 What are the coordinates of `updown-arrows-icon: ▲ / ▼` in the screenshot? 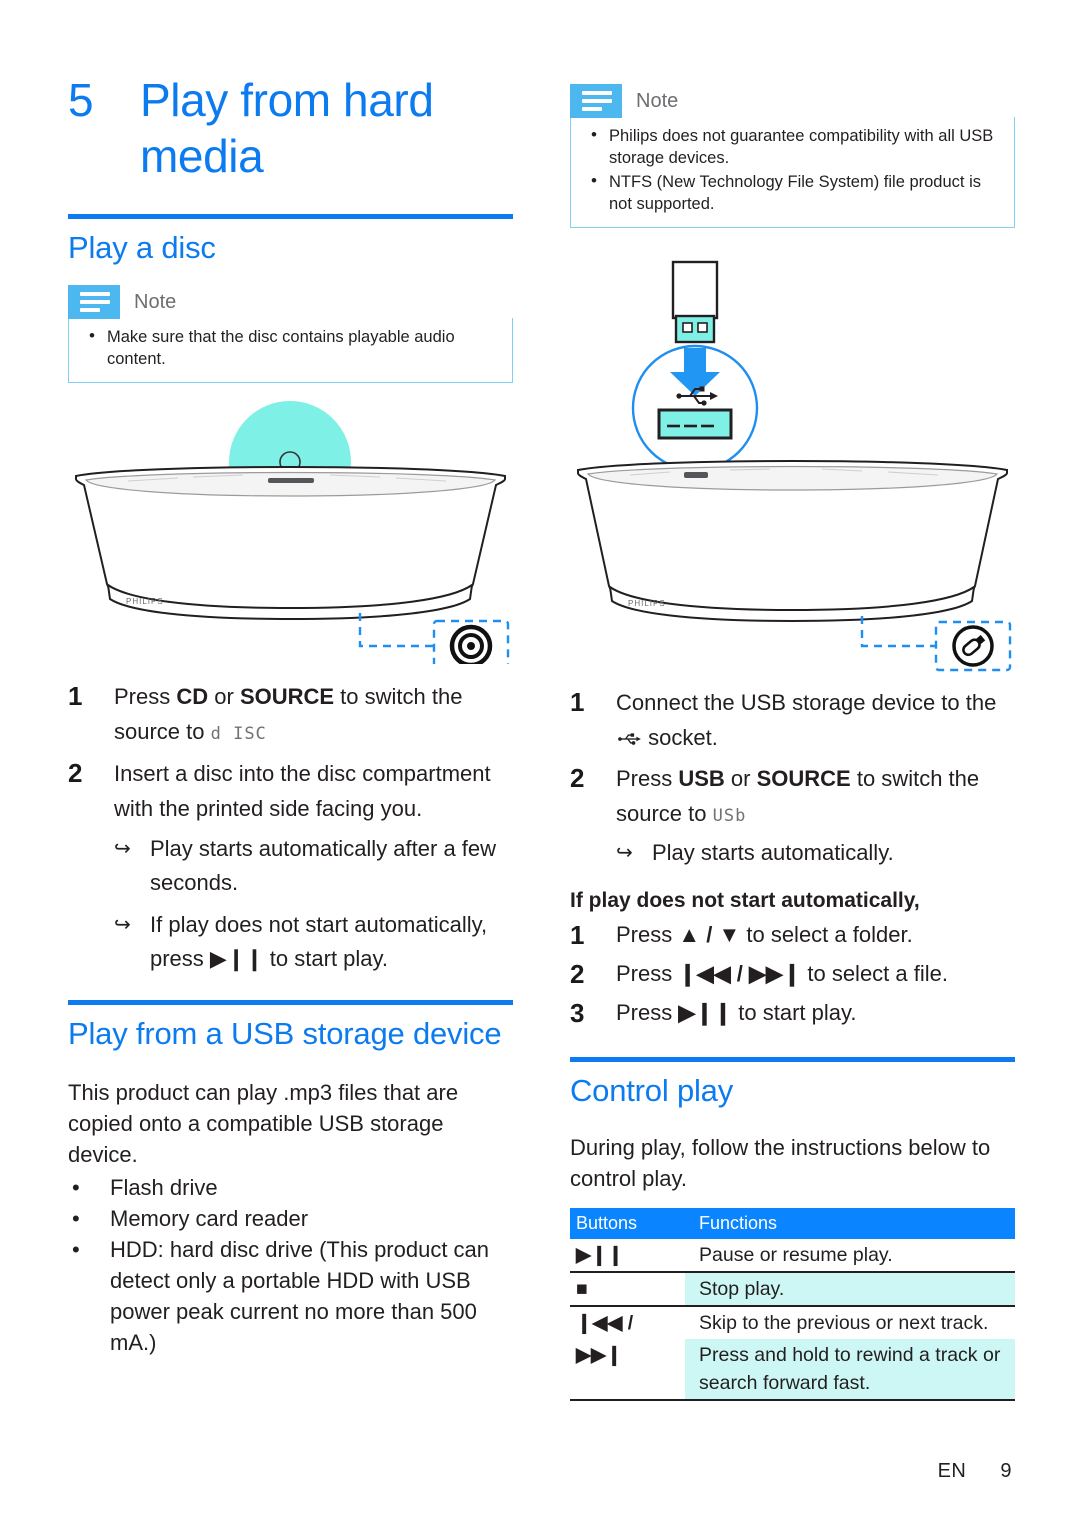 It's located at (709, 934).